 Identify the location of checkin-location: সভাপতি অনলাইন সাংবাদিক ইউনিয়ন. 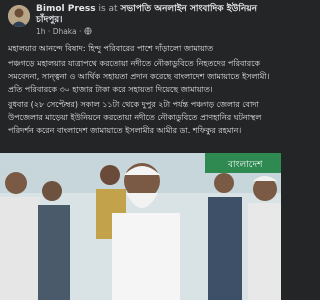
(188, 9).